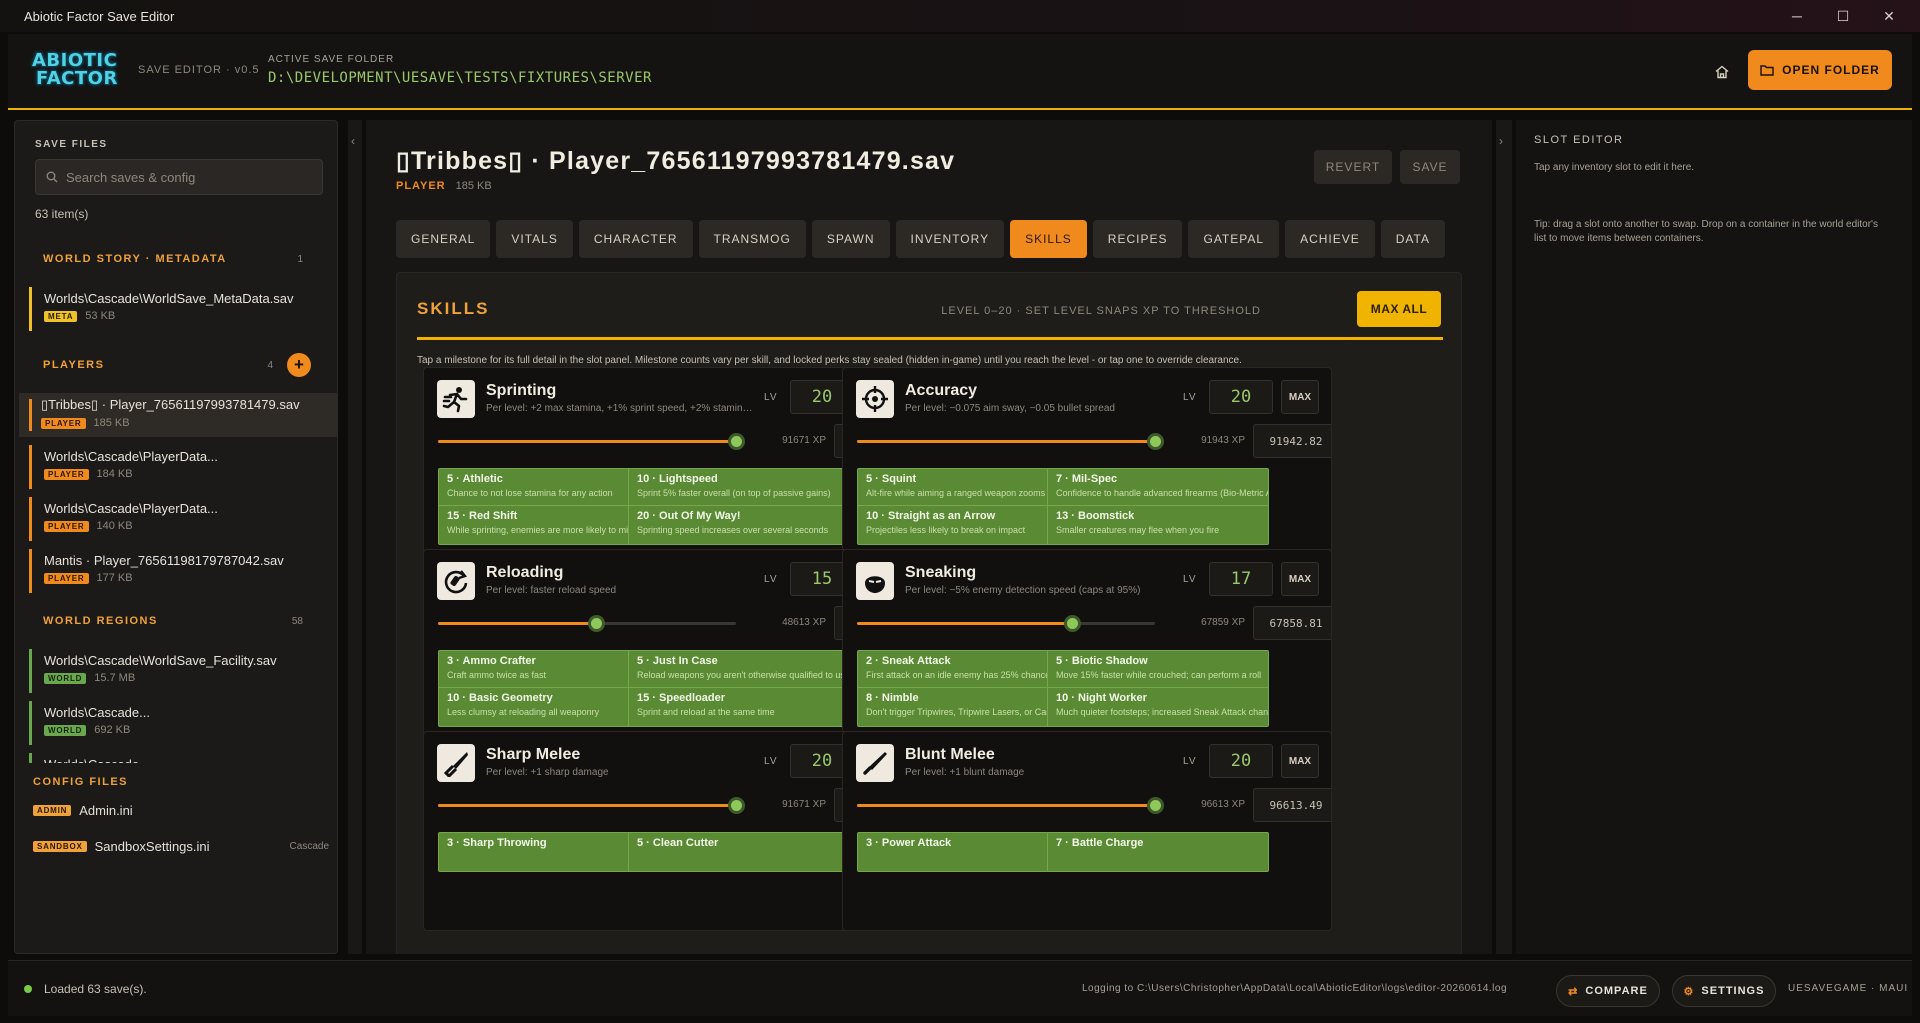 The height and width of the screenshot is (1023, 1920). Describe the element at coordinates (1608, 991) in the screenshot. I see `compare-button: ⇄ COMPARE` at that location.